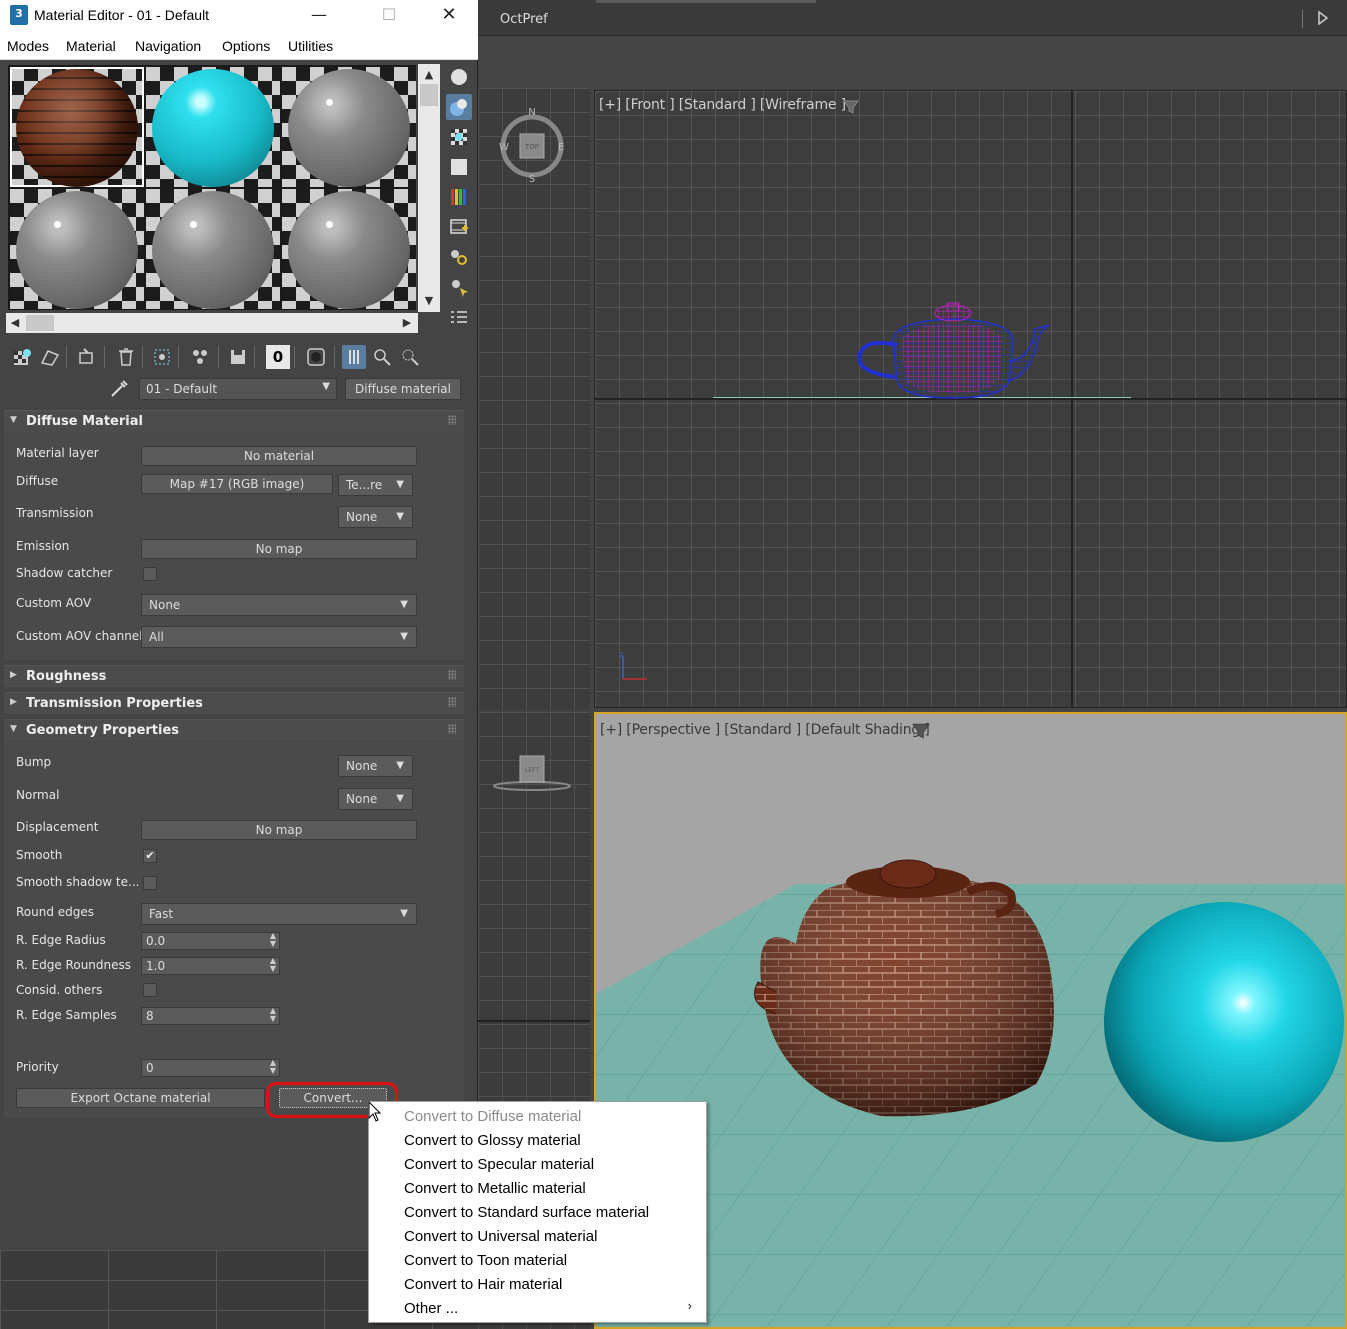 This screenshot has width=1347, height=1329. Describe the element at coordinates (279, 456) in the screenshot. I see `material-layer-button: No material` at that location.